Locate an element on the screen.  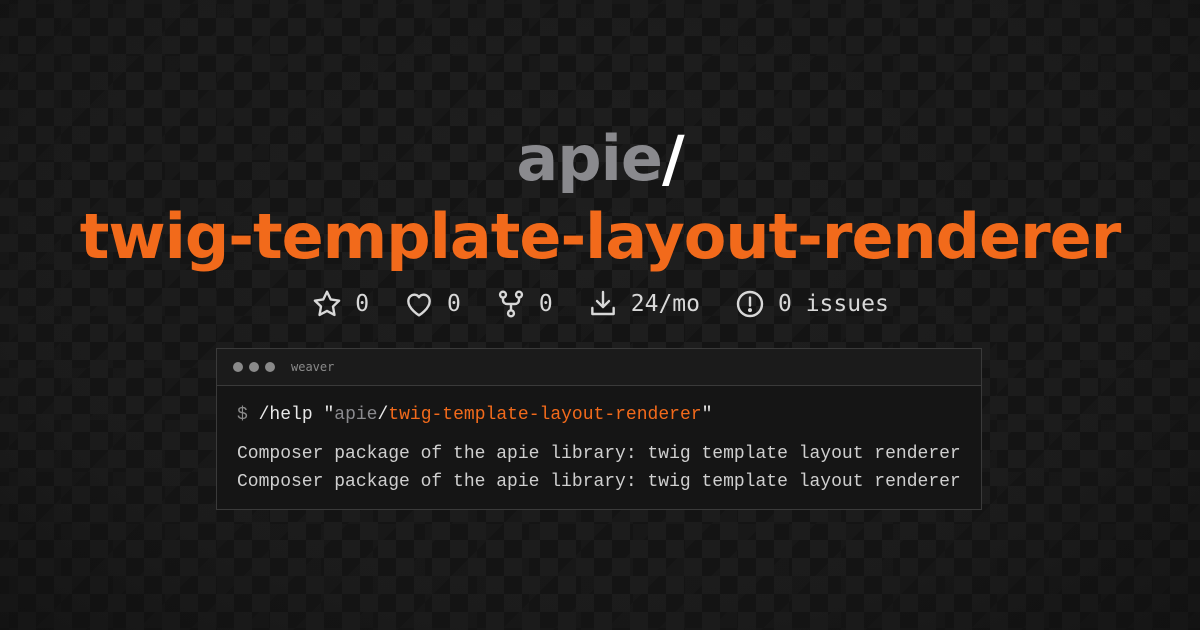
title-owner-line: apie/ is located at coordinates (600, 159).